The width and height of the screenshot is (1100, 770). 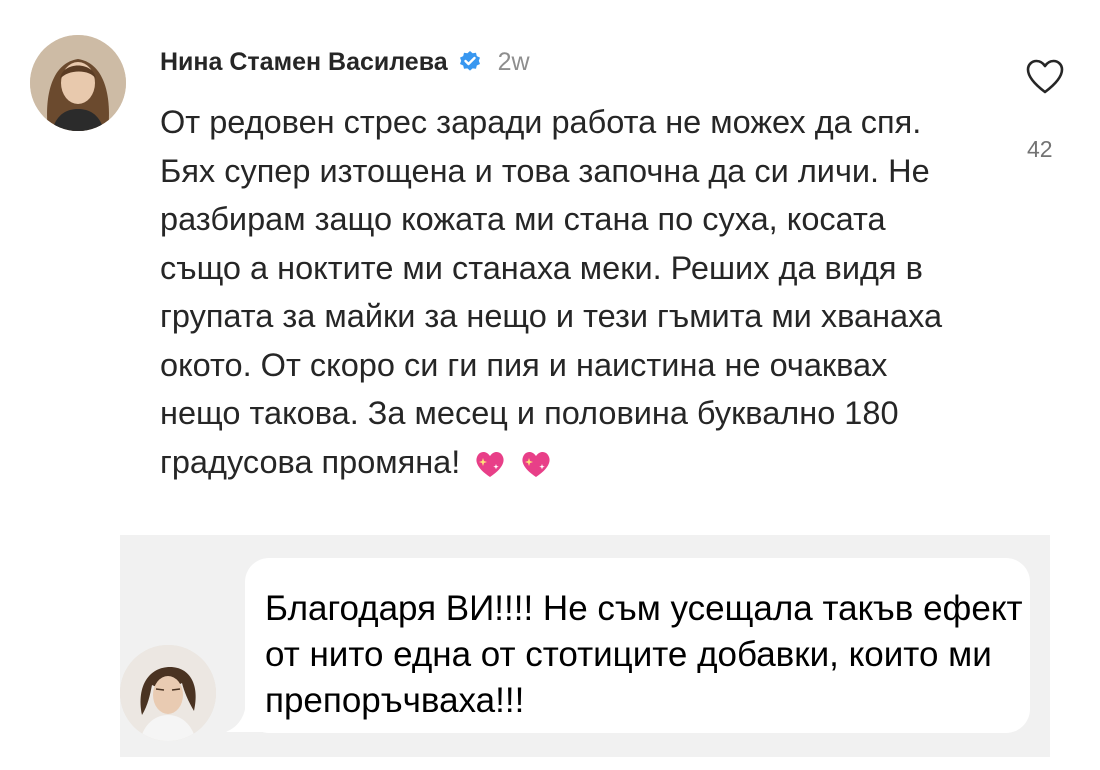 What do you see at coordinates (304, 62) in the screenshot?
I see `author-name: Нина Стамен Василева` at bounding box center [304, 62].